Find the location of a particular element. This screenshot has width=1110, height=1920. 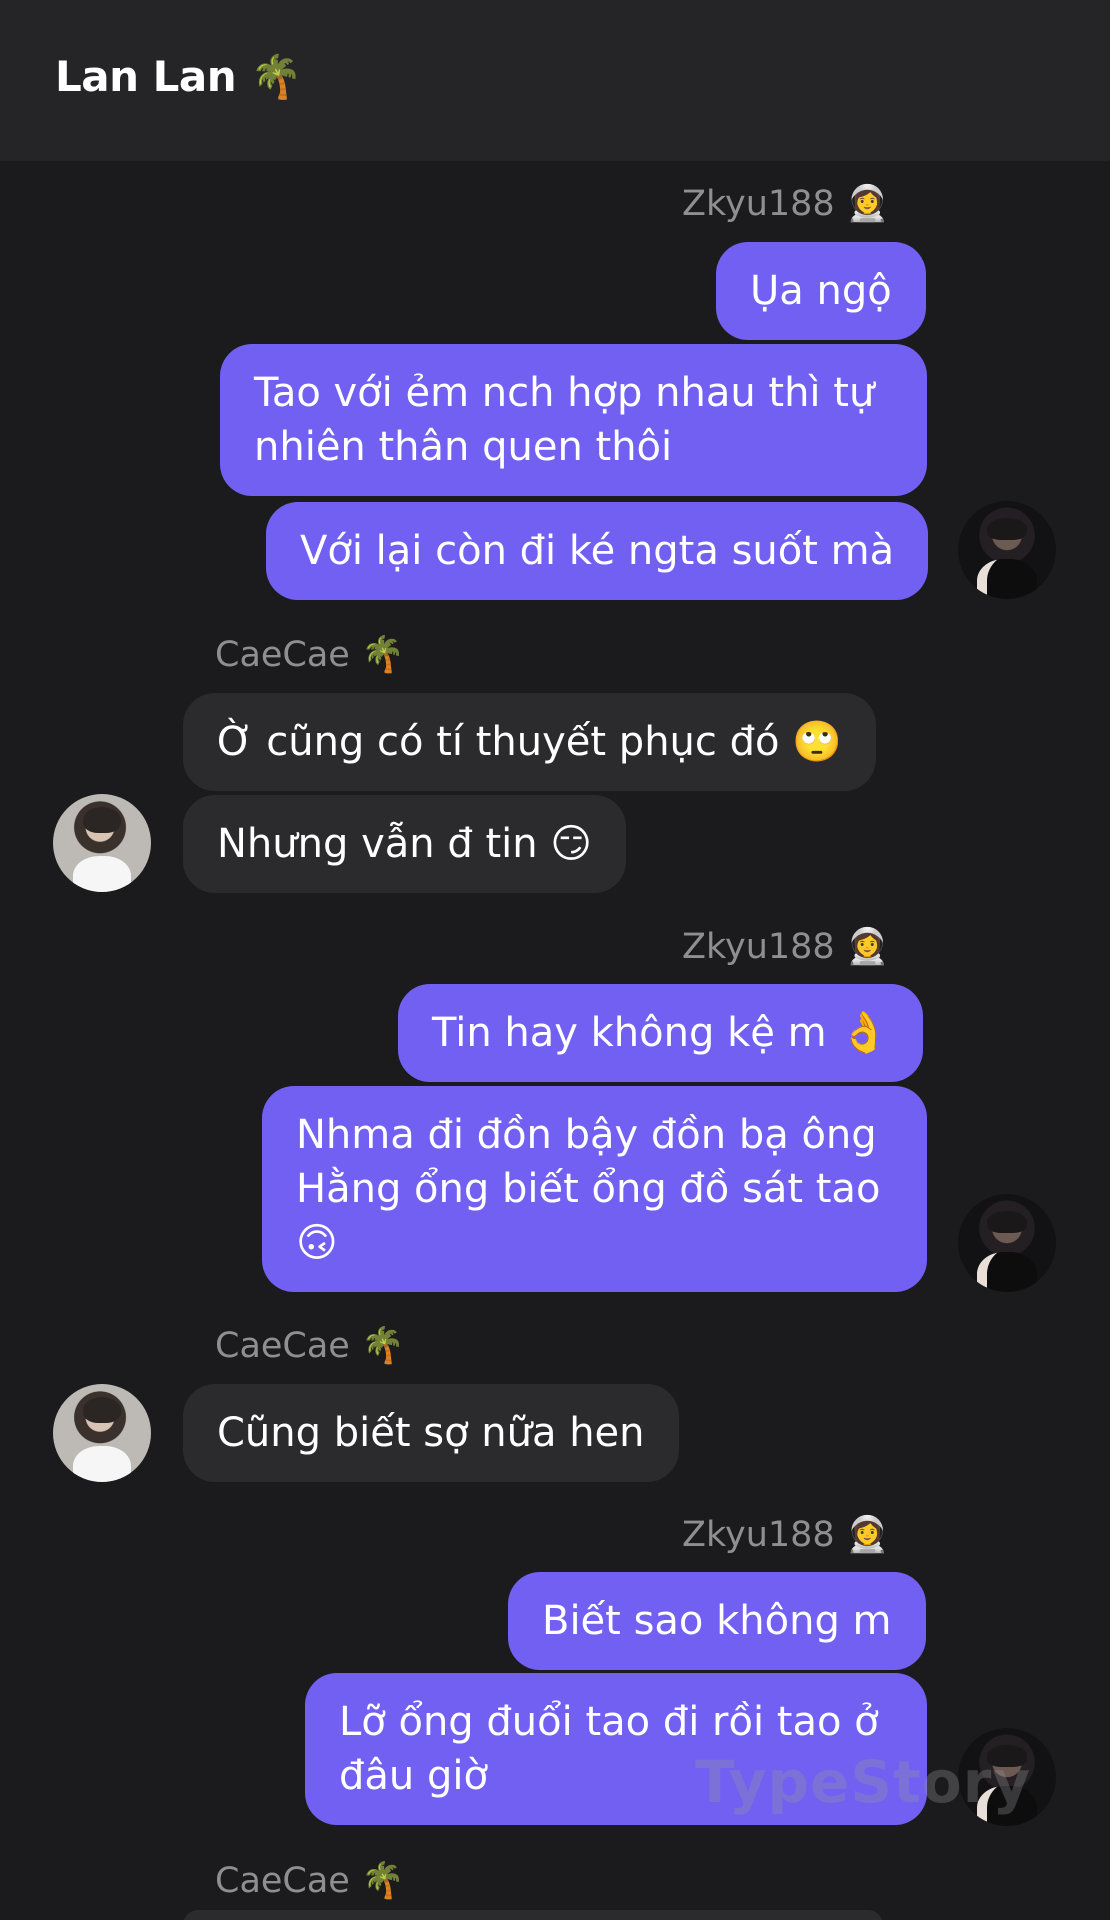

message-bubble: Tin hay không kệ m 👌 is located at coordinates (661, 1033).